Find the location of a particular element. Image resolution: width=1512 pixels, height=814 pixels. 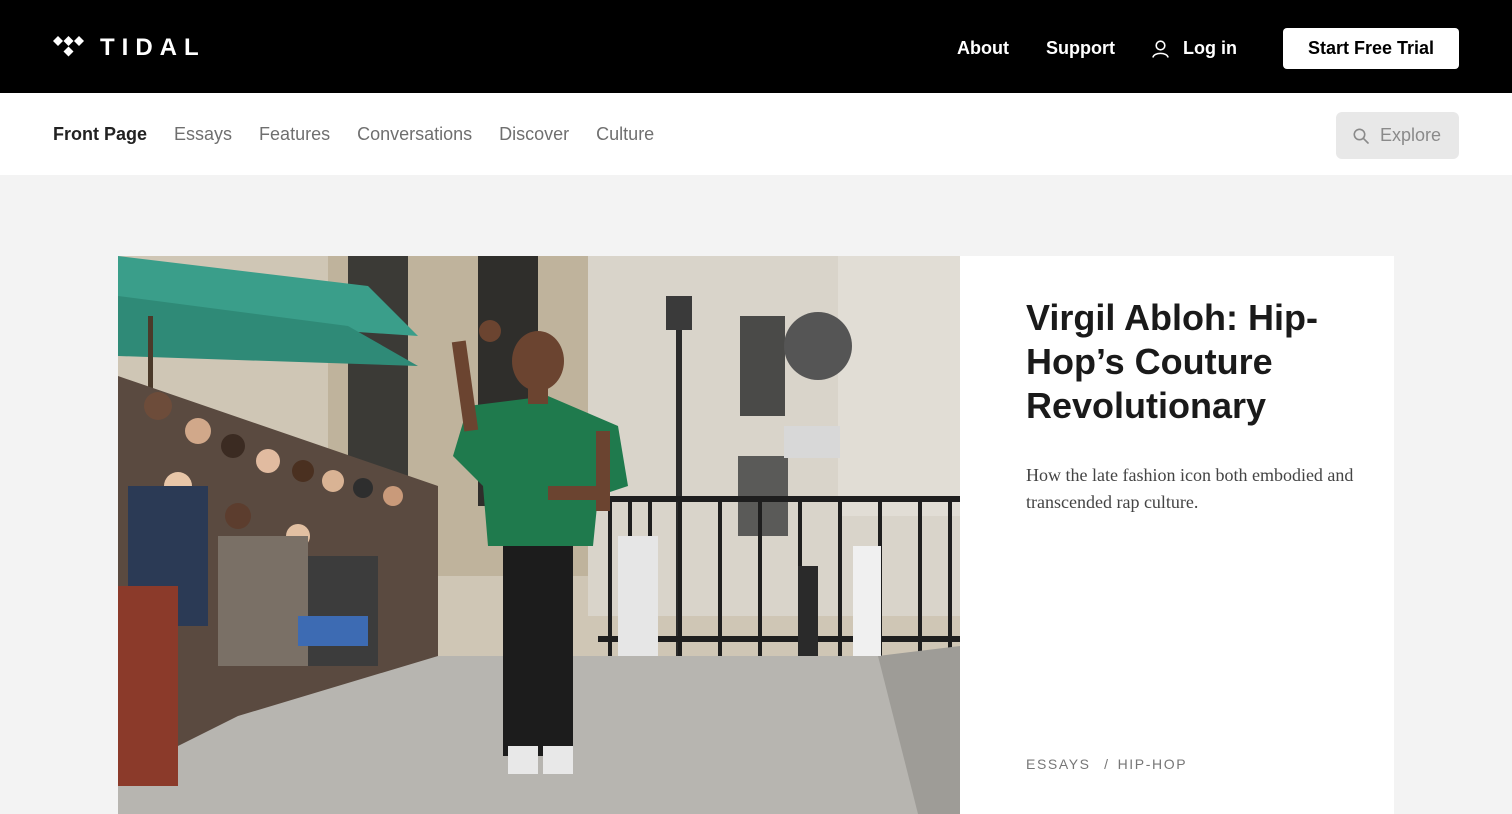

tag-genre: HIP-HOP is located at coordinates (1153, 764).